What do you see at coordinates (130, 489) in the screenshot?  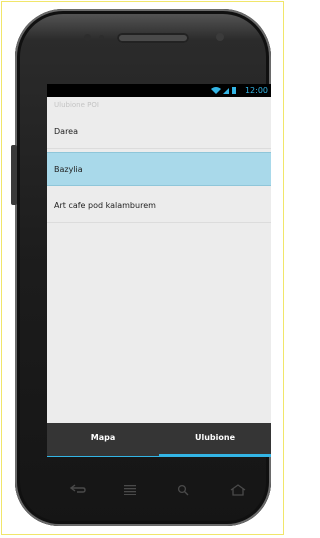 I see `menu-icon` at bounding box center [130, 489].